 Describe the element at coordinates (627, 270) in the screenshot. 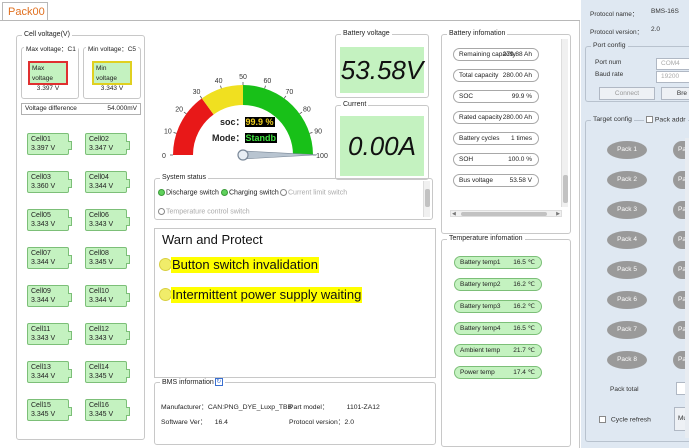

I see `pack-button-5: Pack 5` at that location.